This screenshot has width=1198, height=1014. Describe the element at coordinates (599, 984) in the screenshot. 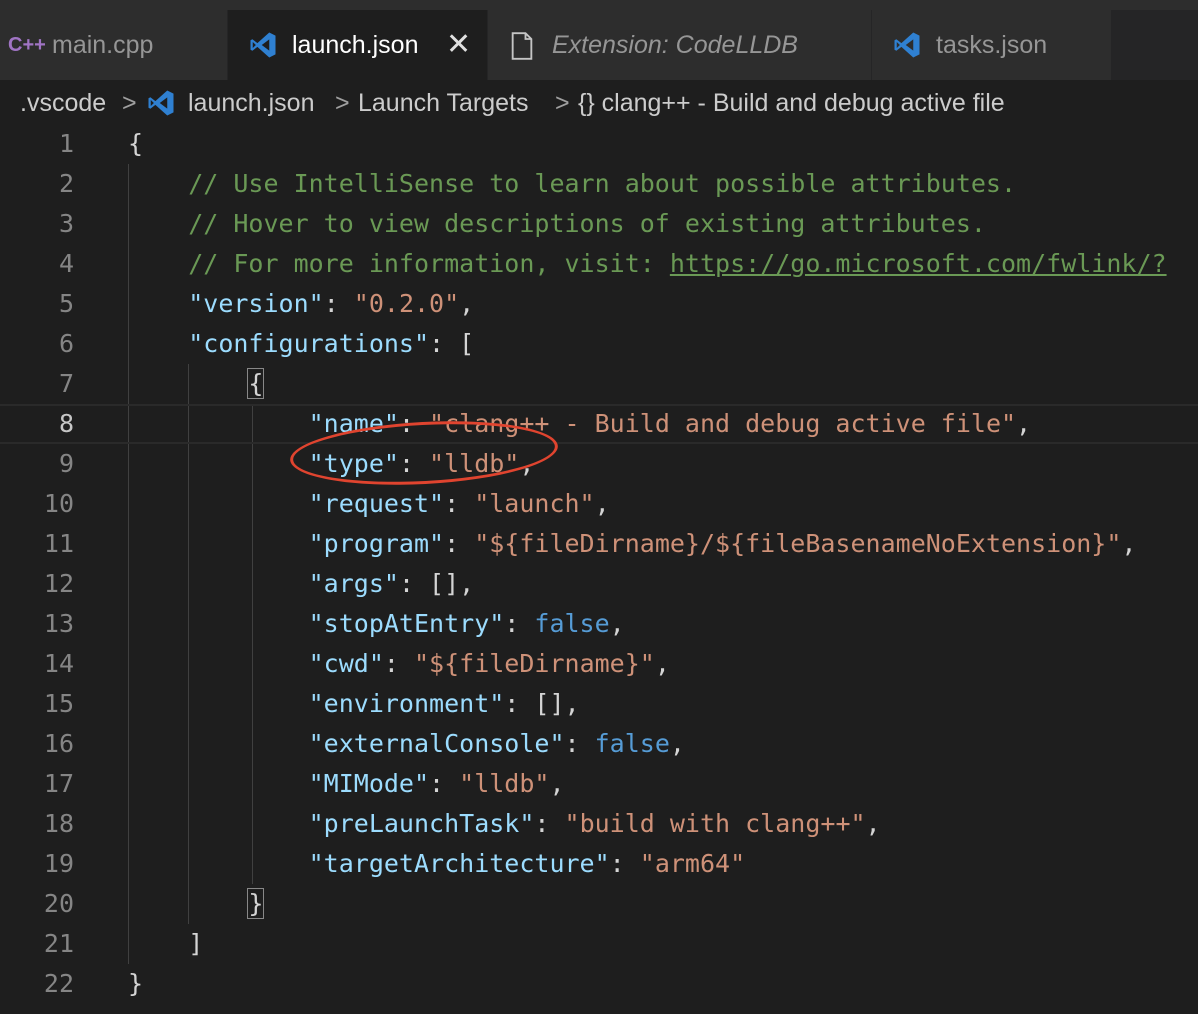

I see `code-line: 22}` at that location.